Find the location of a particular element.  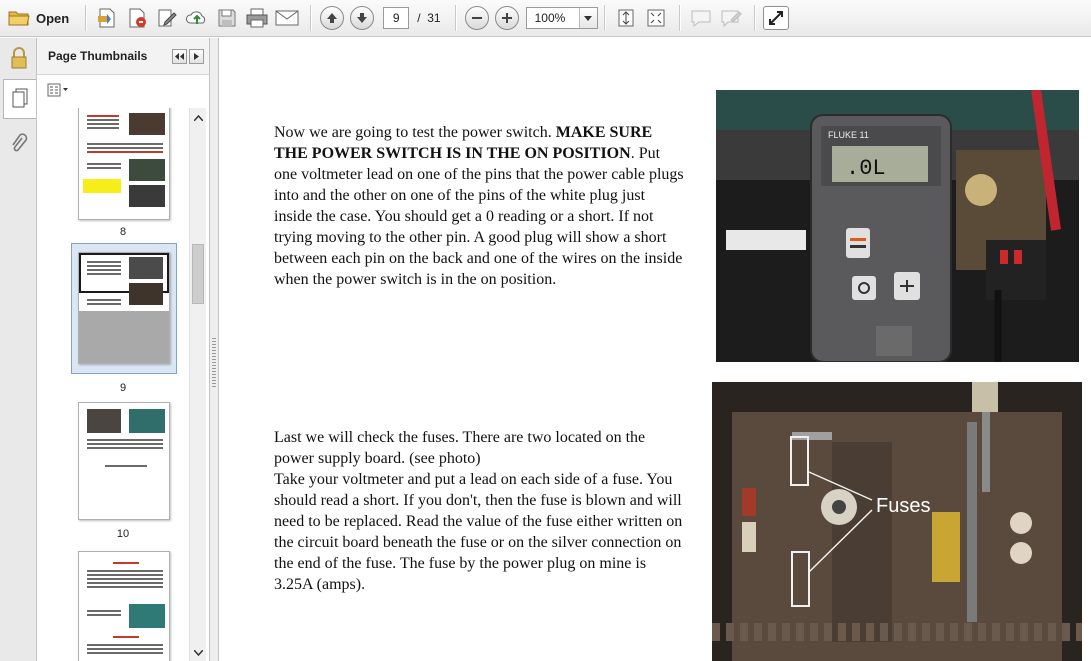

chevron-down-icon is located at coordinates (587, 18).